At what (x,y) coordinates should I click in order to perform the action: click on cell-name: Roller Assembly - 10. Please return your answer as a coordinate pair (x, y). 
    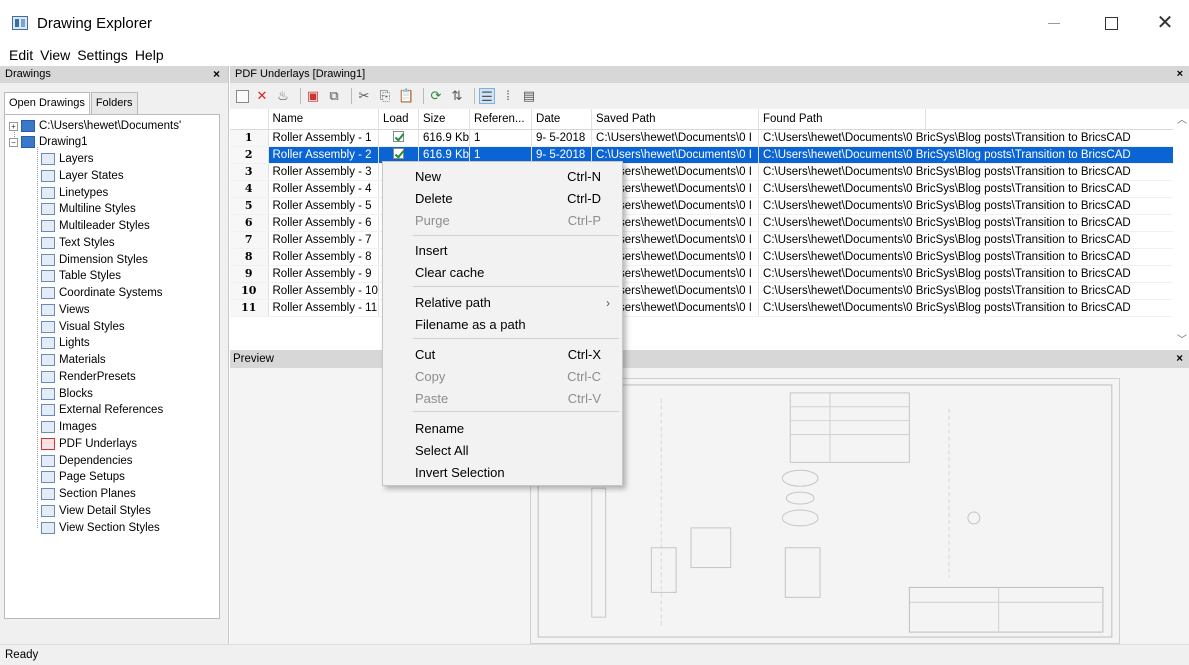
    Looking at the image, I should click on (323, 291).